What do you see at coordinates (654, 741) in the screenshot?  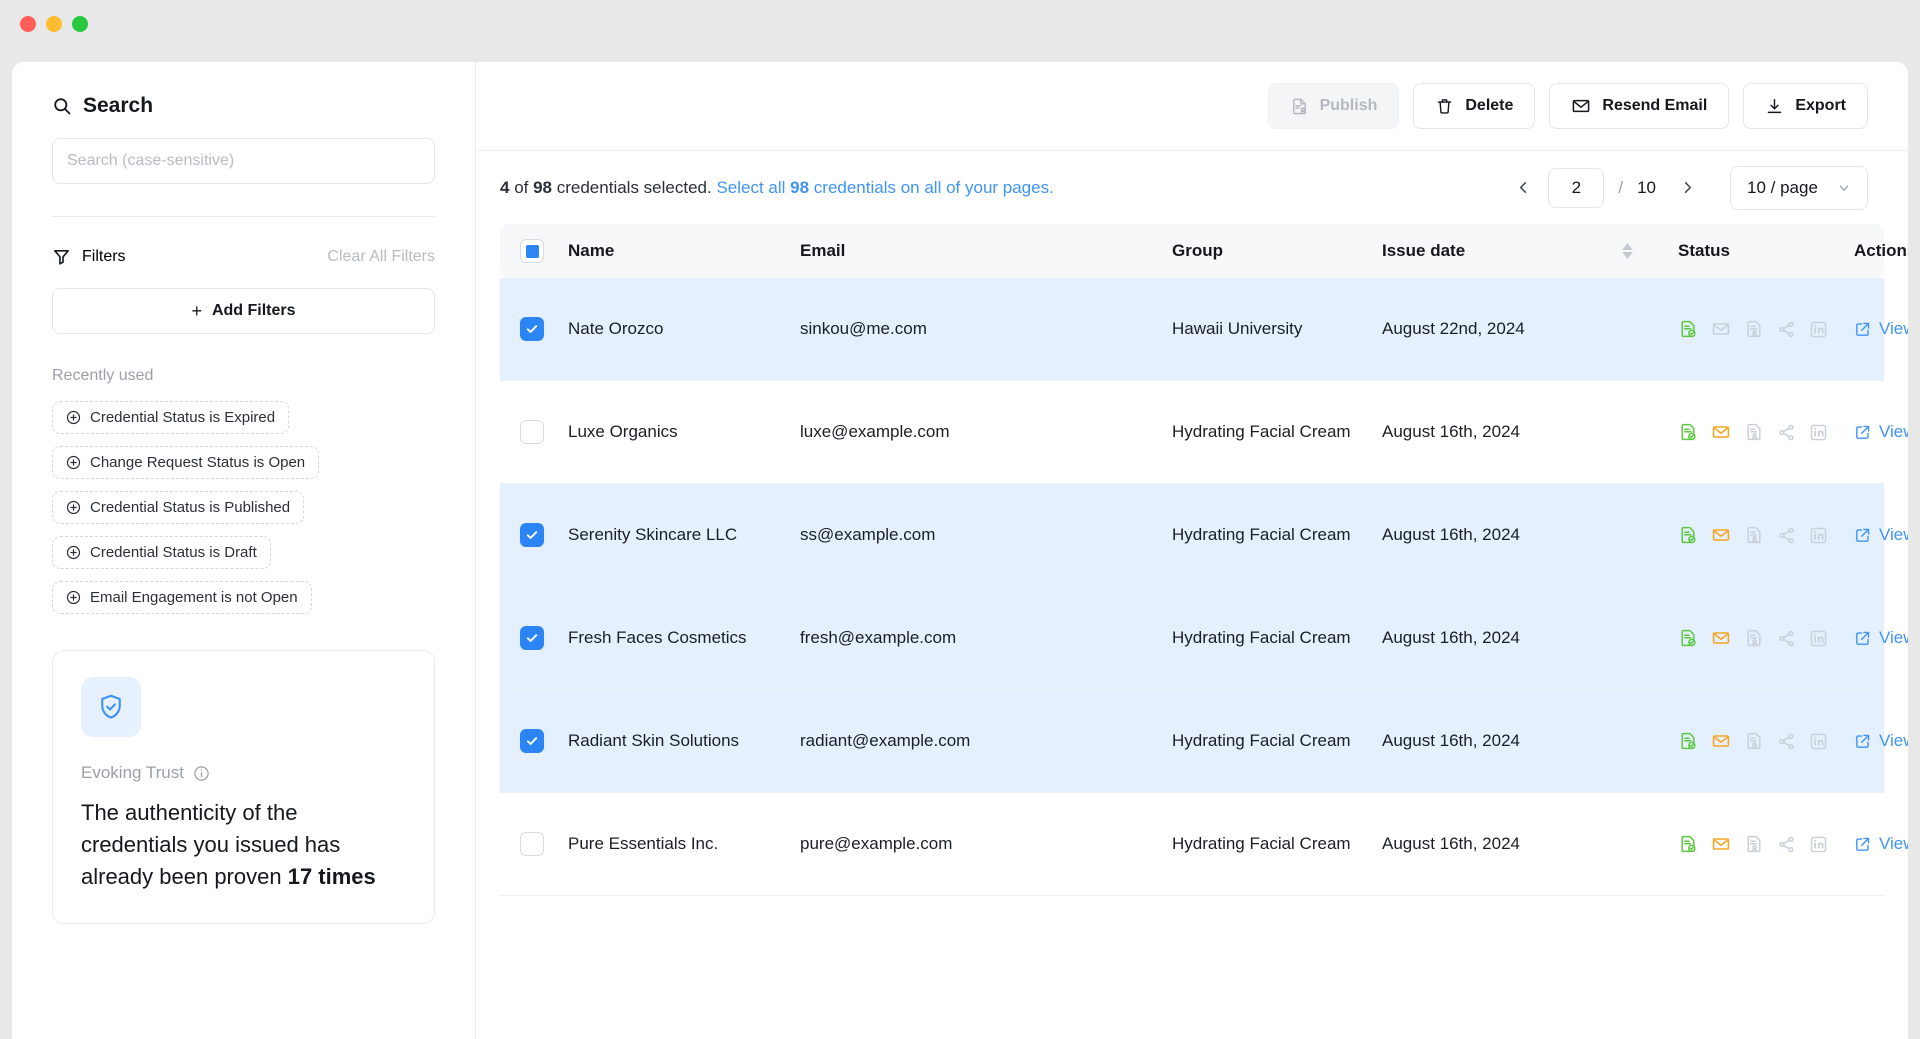 I see `row-name: Radiant Skin Solutions` at bounding box center [654, 741].